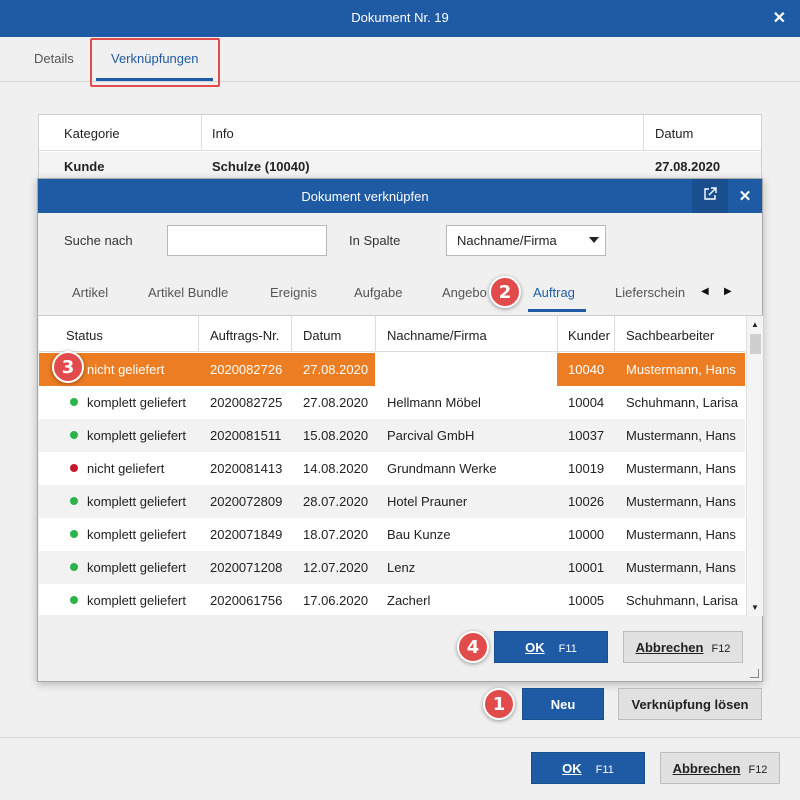 The image size is (800, 800). What do you see at coordinates (758, 770) in the screenshot?
I see `cancel-key: F12` at bounding box center [758, 770].